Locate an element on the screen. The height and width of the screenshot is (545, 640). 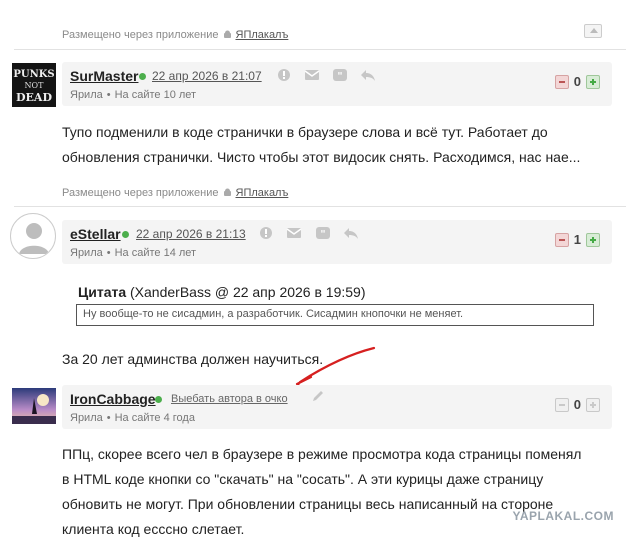
username: eStellar is located at coordinates (95, 234).